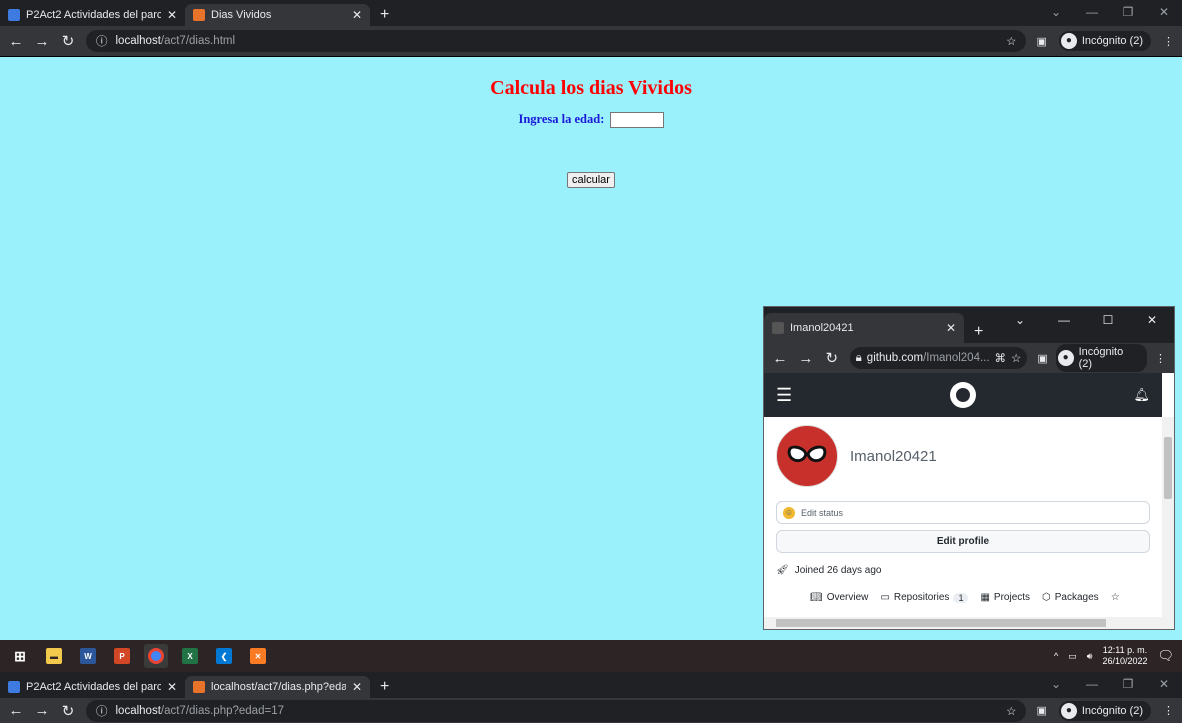 This screenshot has width=1182, height=723. What do you see at coordinates (789, 512) in the screenshot?
I see `smiley-icon: ☺` at bounding box center [789, 512].